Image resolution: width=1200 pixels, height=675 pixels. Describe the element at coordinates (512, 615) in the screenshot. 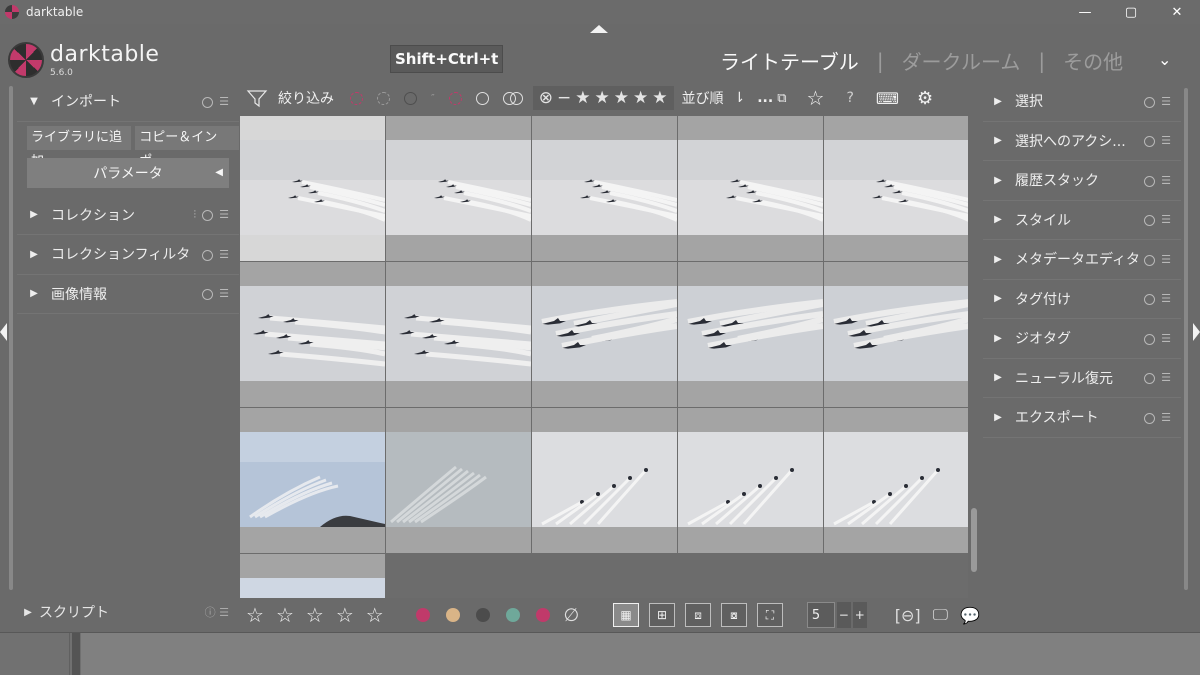

I see `color-label-blue-button` at that location.